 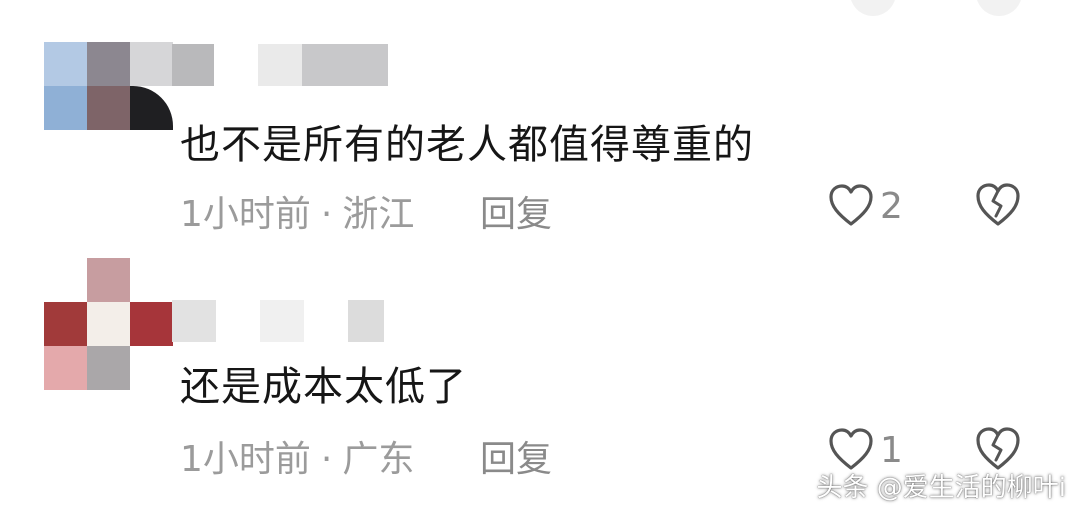 I want to click on like-count: 1, so click(x=891, y=450).